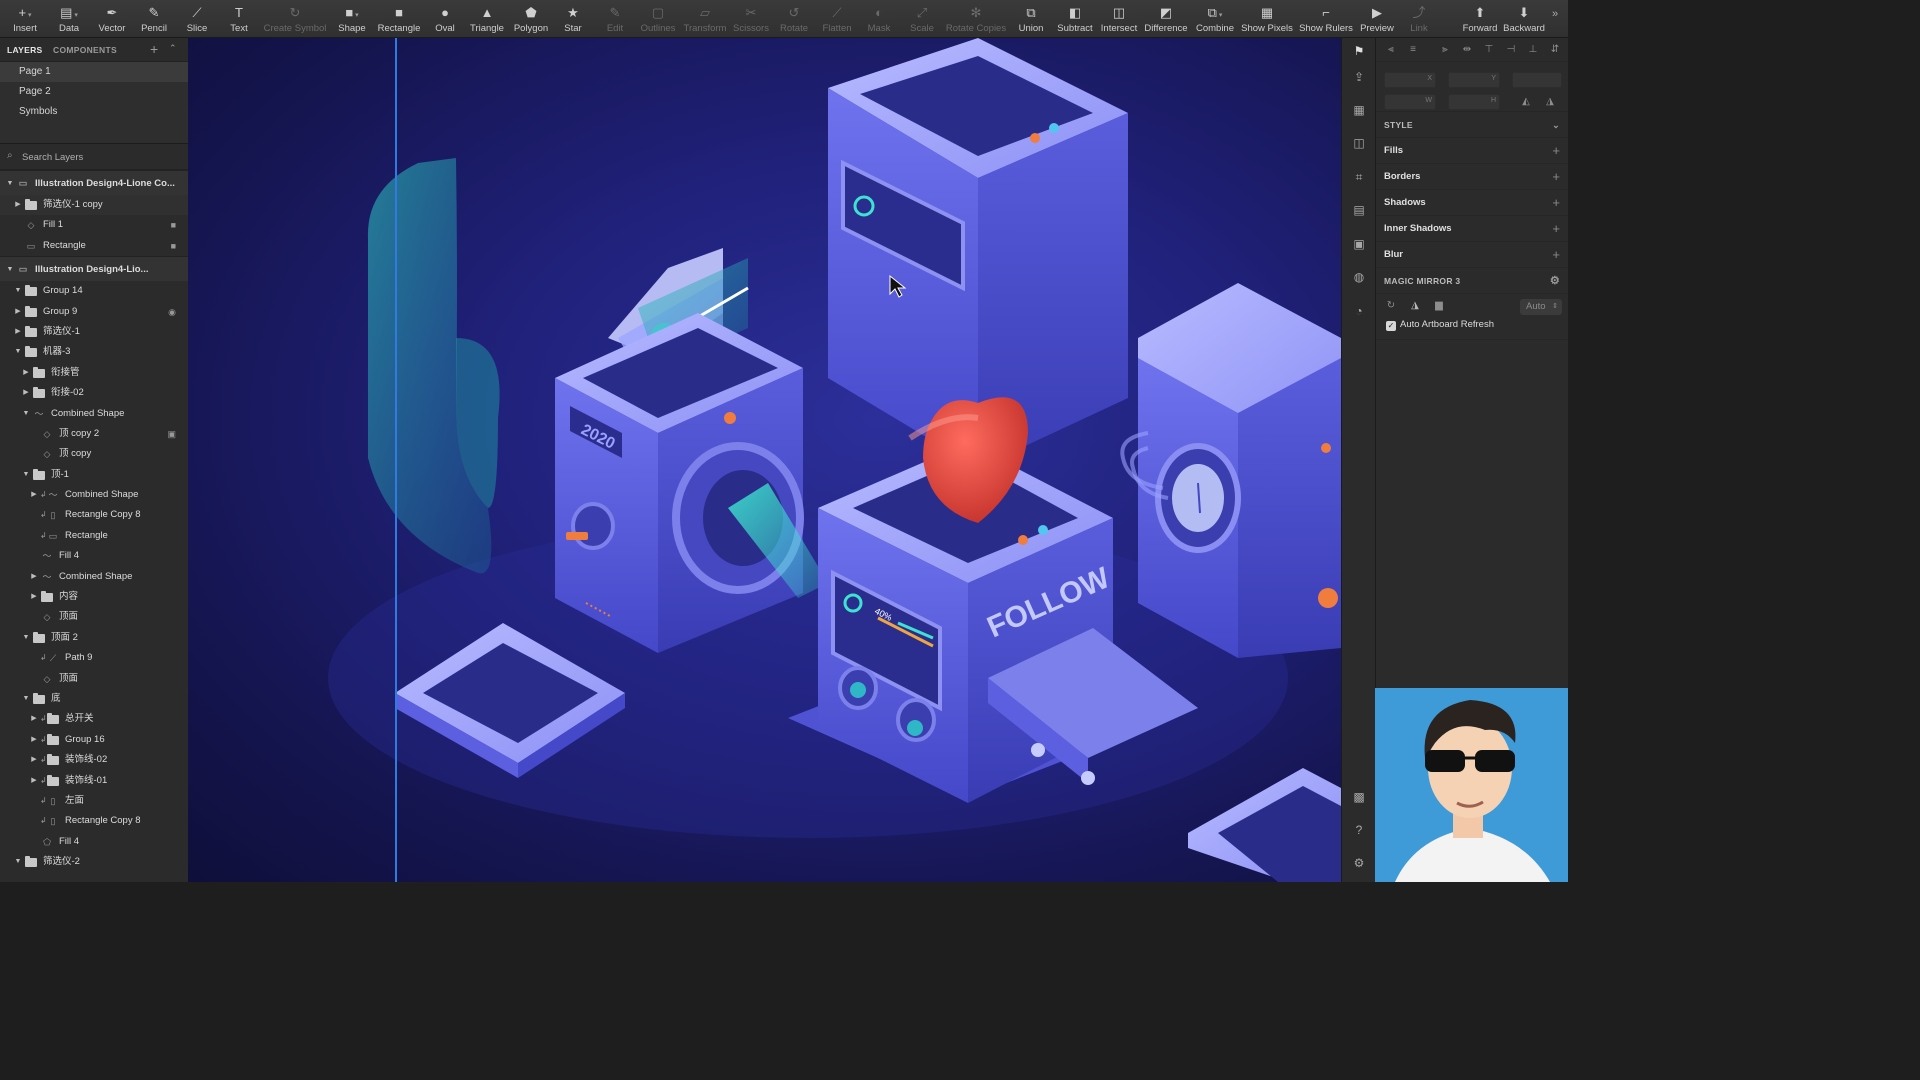 The height and width of the screenshot is (1080, 1920). Describe the element at coordinates (1474, 80) in the screenshot. I see `y-field: Y` at that location.